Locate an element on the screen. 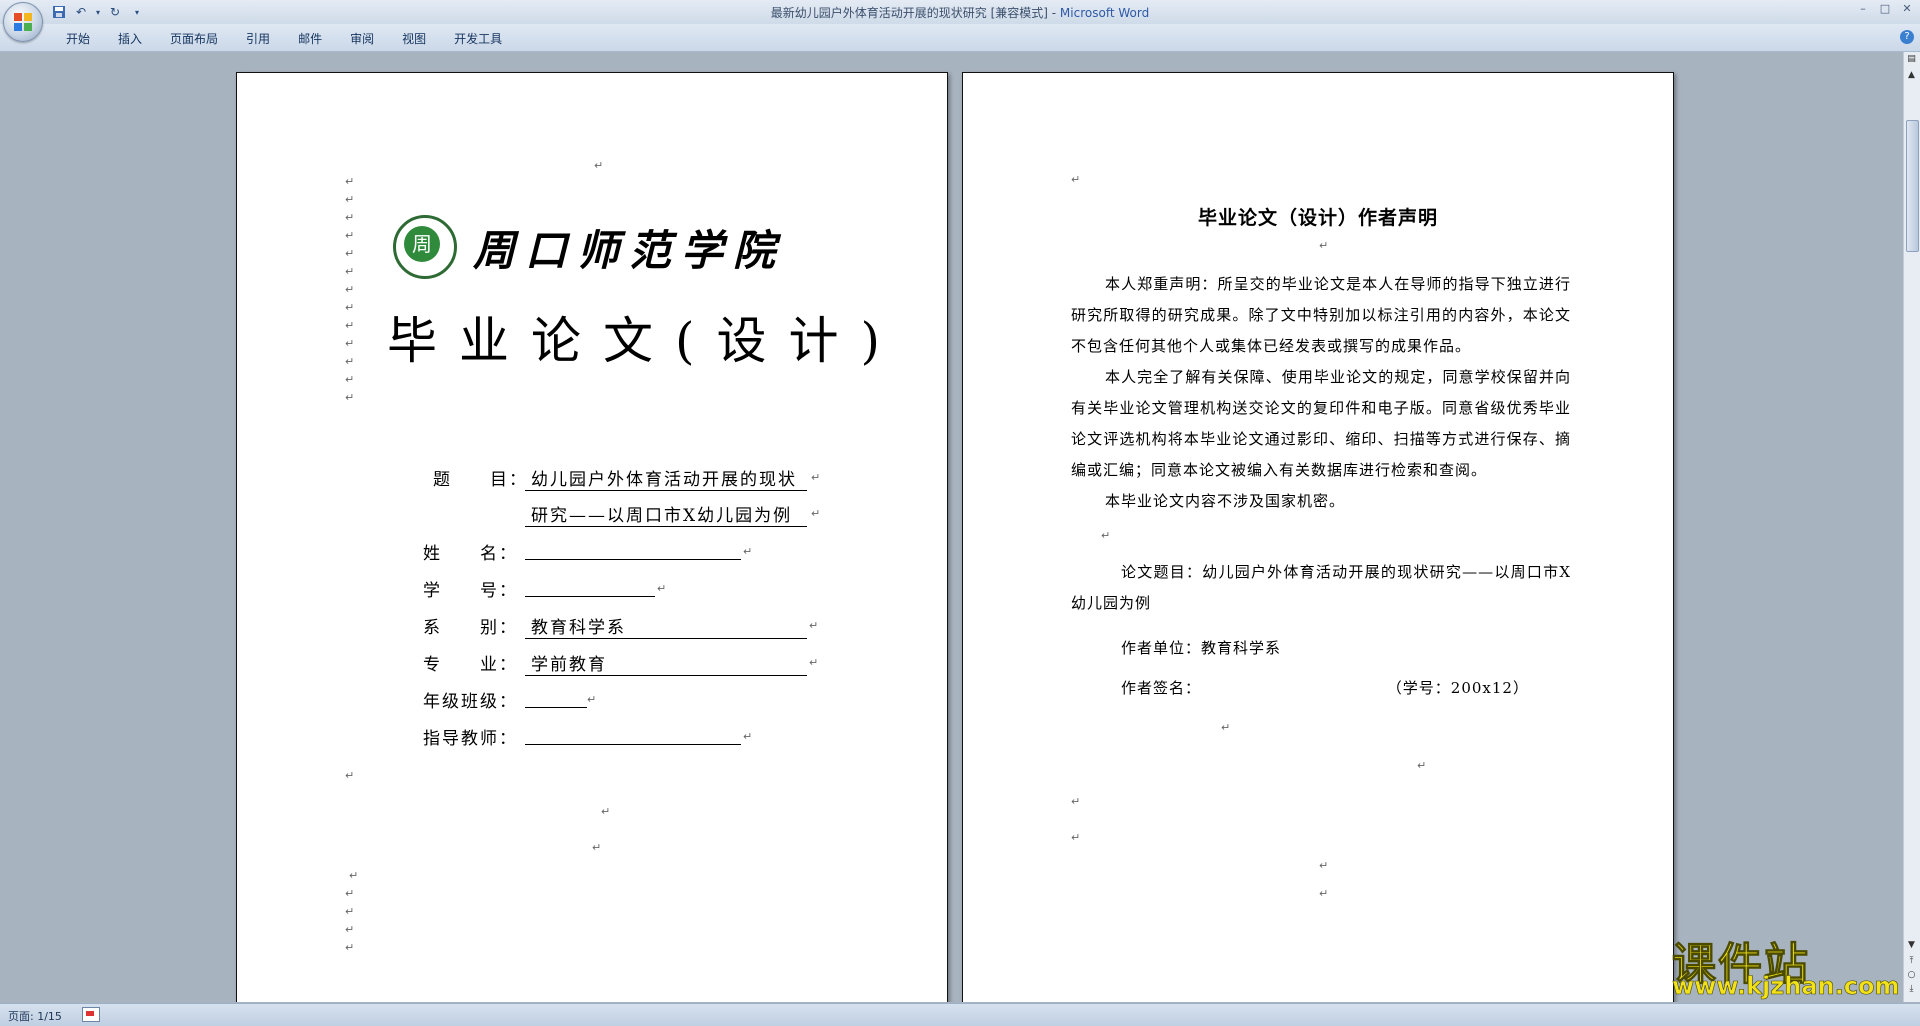 Image resolution: width=1920 pixels, height=1026 pixels. scroll-up-icon: ▲ is located at coordinates (1911, 77).